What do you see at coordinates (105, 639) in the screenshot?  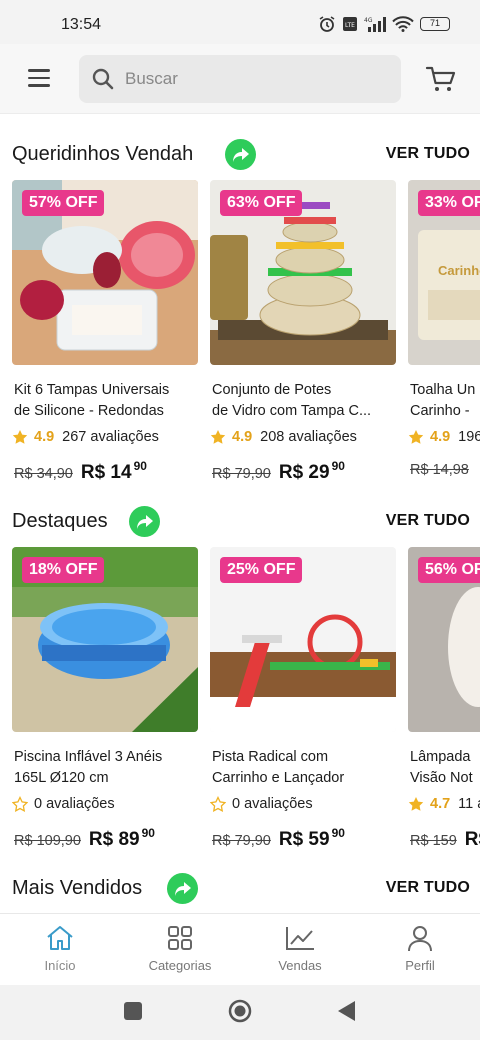 I see `product-image: 18% OFF` at bounding box center [105, 639].